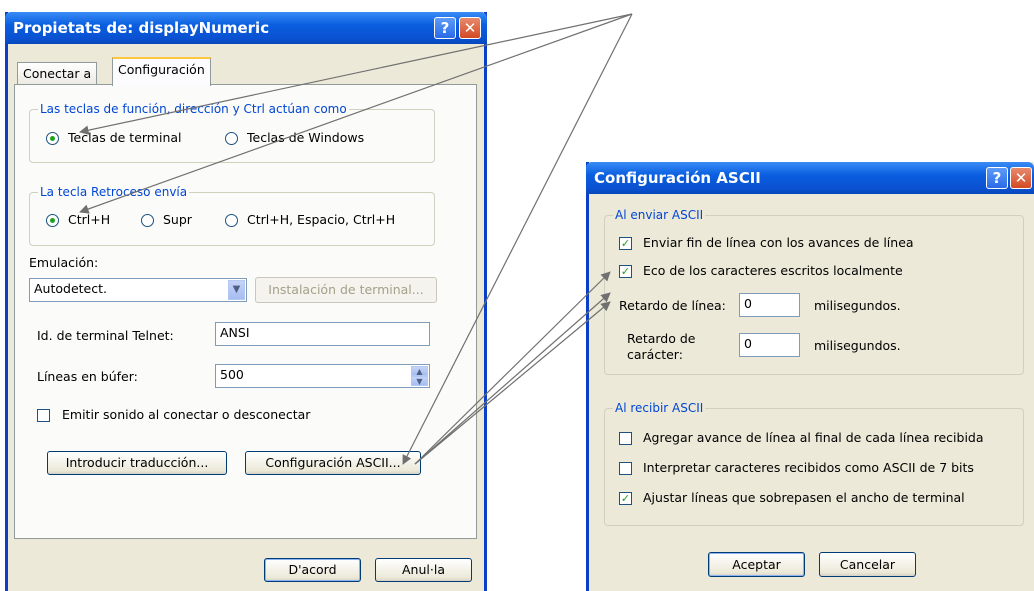  I want to click on char-delay-label-2: carácter:, so click(655, 354).